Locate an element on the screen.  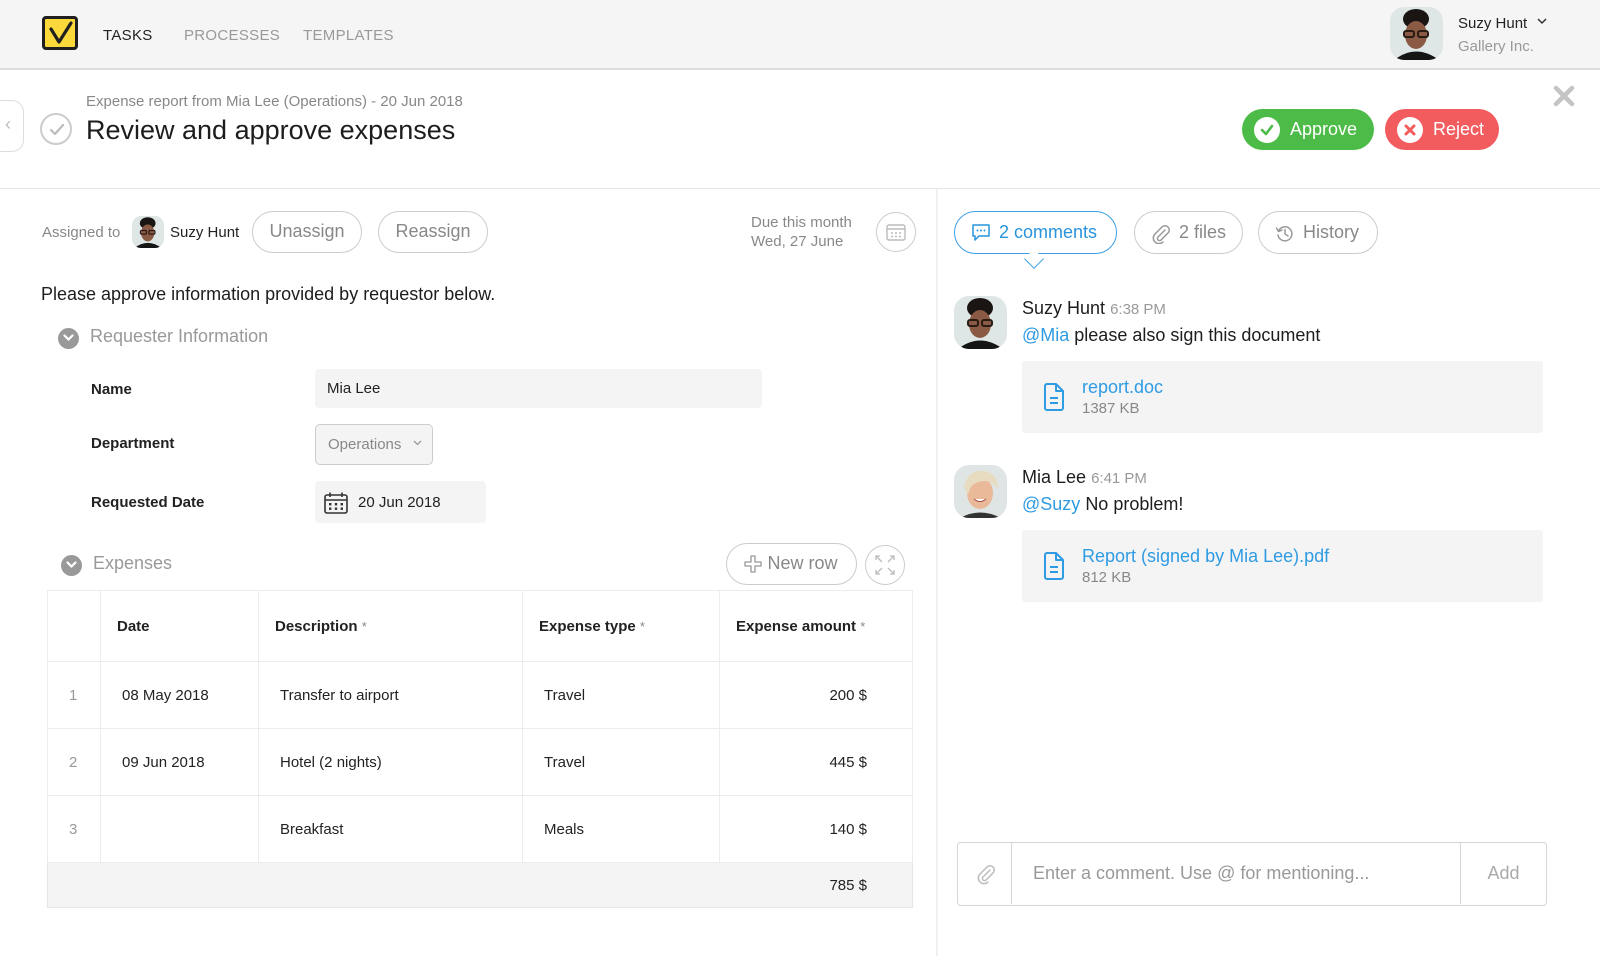
comment-author-name: Mia Lee is located at coordinates (1054, 477).